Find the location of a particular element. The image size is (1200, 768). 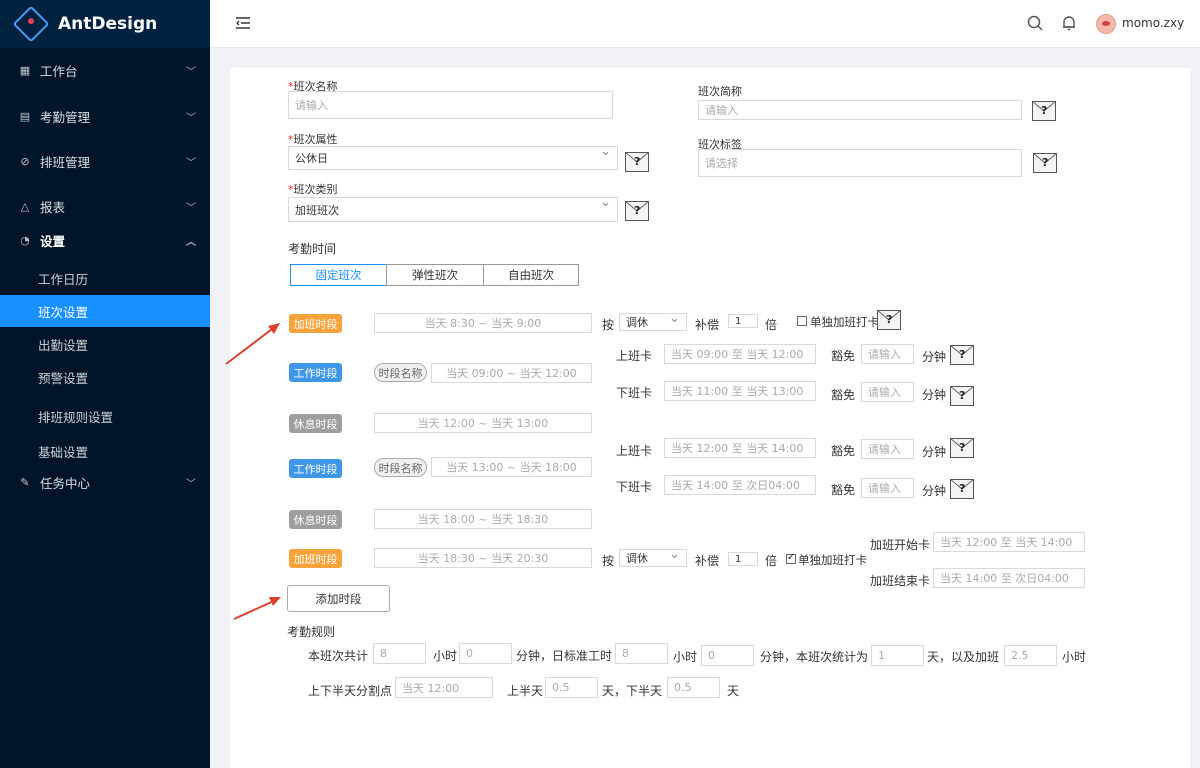

punch-range-input: 当天 11:00 至 当天 13:00 is located at coordinates (740, 391).